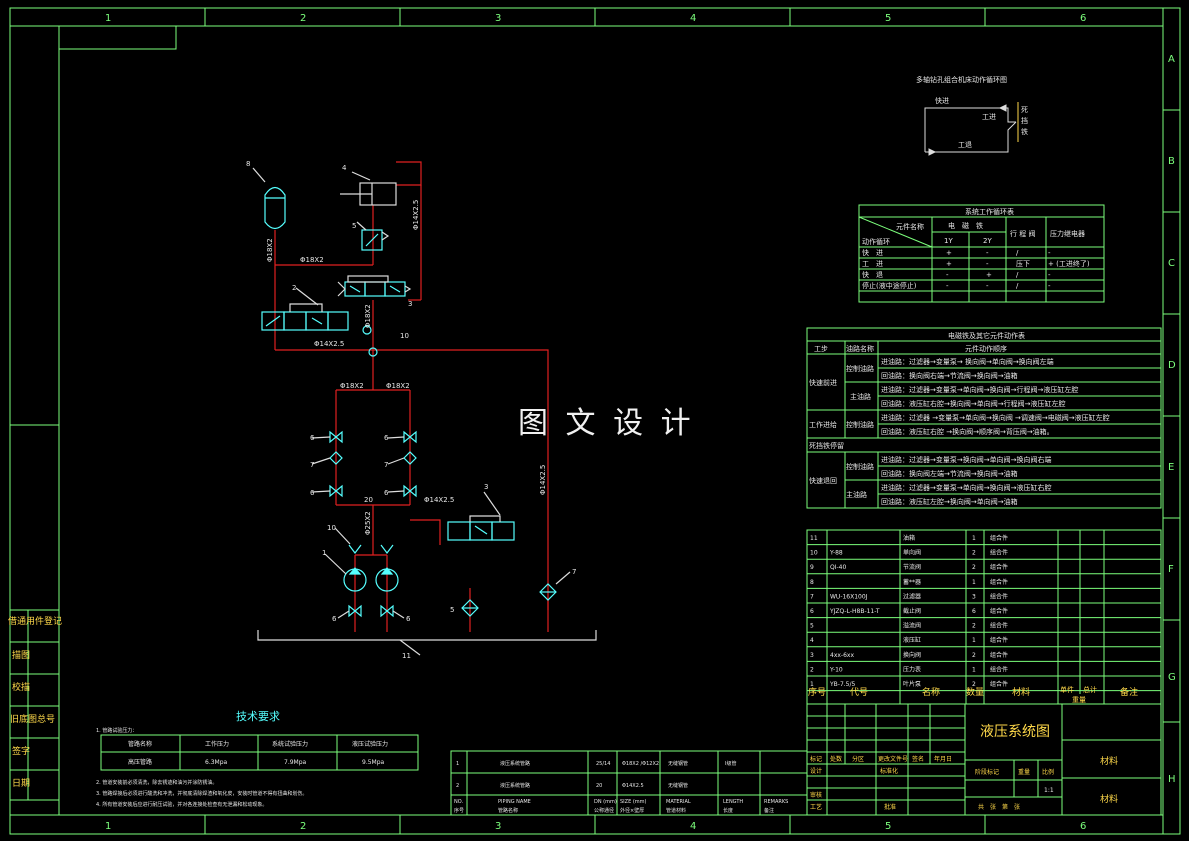  What do you see at coordinates (373, 762) in the screenshot?
I see `tech-td: 9.5Mpa` at bounding box center [373, 762].